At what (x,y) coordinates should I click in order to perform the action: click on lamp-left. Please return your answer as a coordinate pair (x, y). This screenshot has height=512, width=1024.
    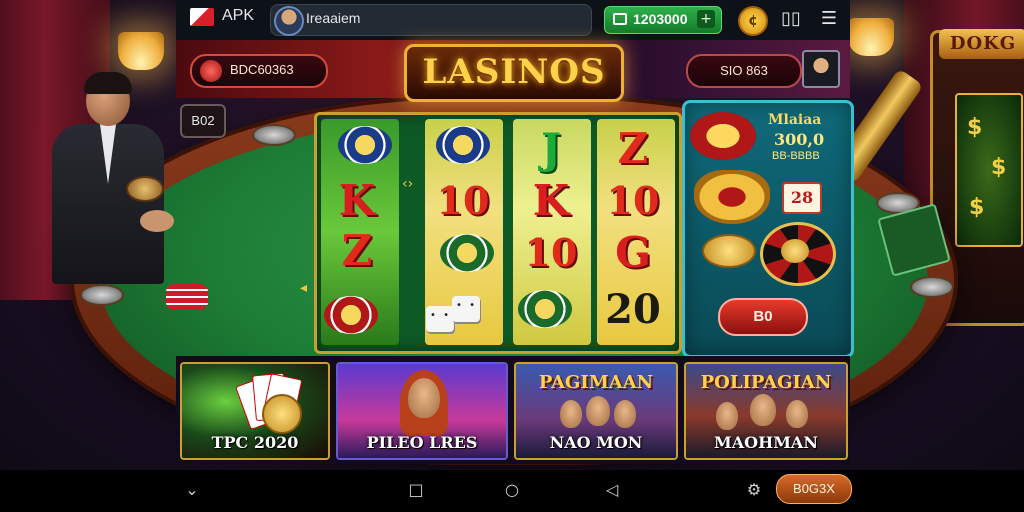
    Looking at the image, I should click on (141, 51).